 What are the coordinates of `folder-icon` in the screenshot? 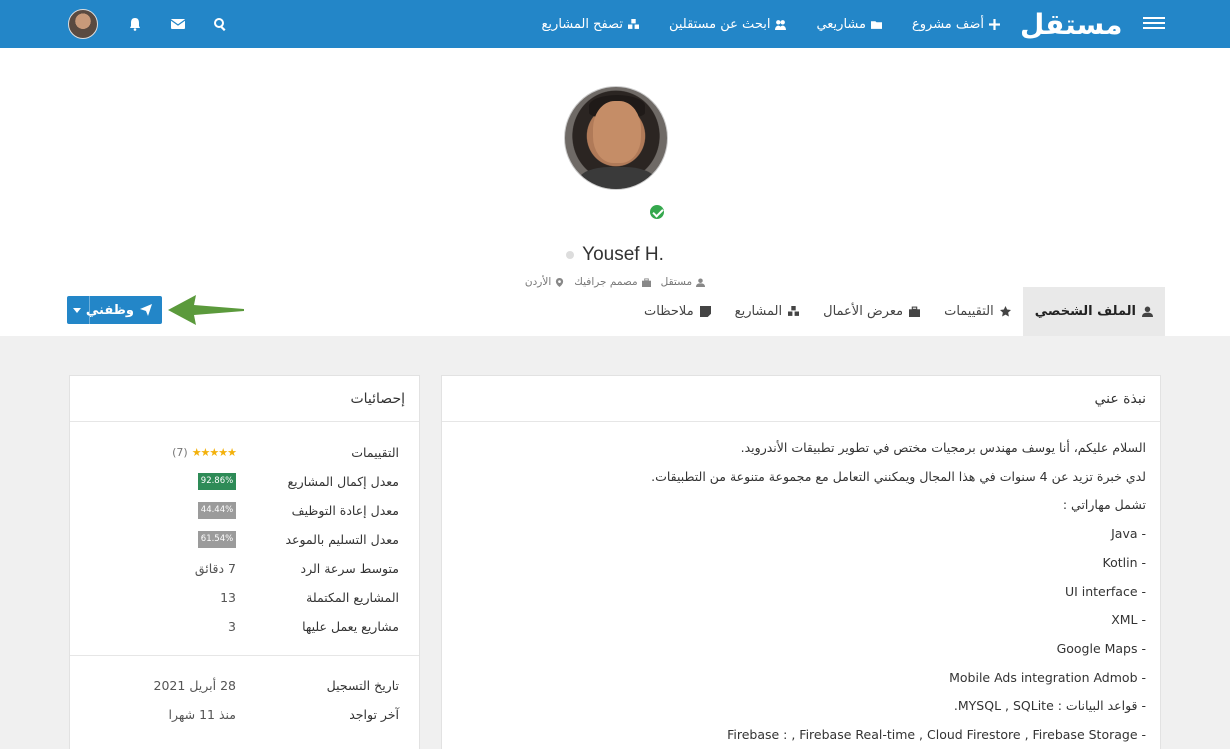 It's located at (876, 24).